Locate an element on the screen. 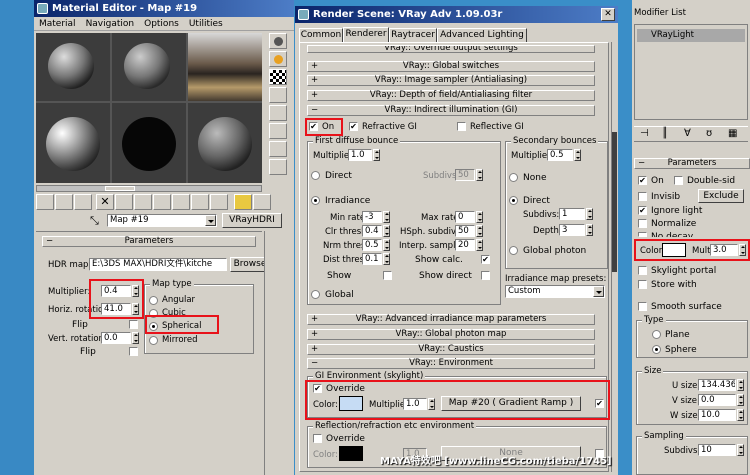 This screenshot has width=750, height=475. make-unique-icon: ∀ is located at coordinates (687, 133).